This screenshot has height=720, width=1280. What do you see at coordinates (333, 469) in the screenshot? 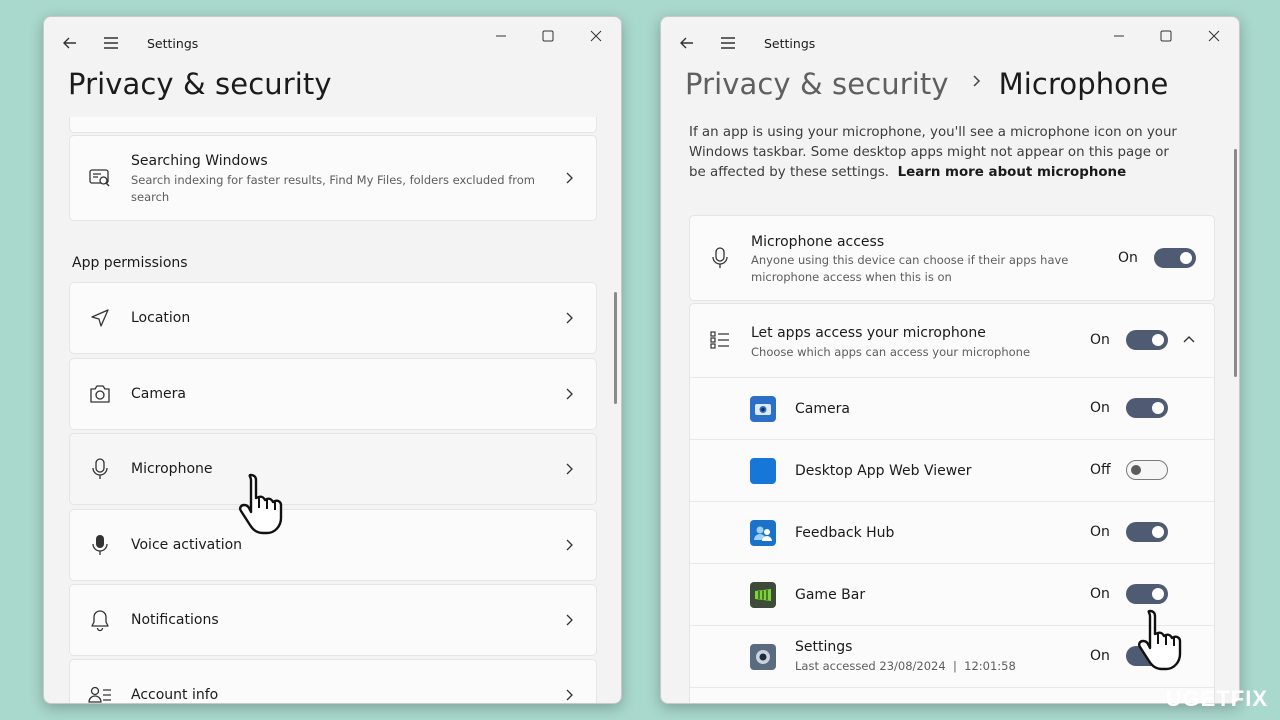
I see `permission-item-microphone: Microphone` at bounding box center [333, 469].